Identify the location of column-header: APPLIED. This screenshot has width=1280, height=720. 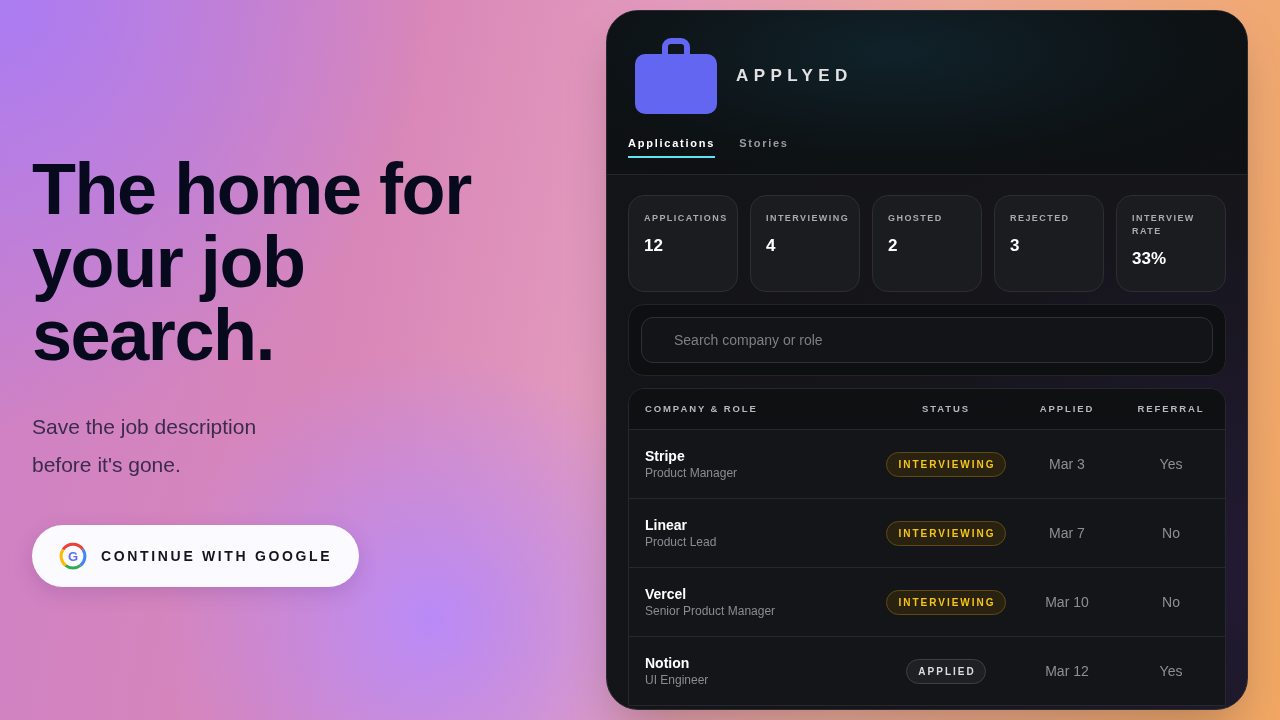
(1067, 408).